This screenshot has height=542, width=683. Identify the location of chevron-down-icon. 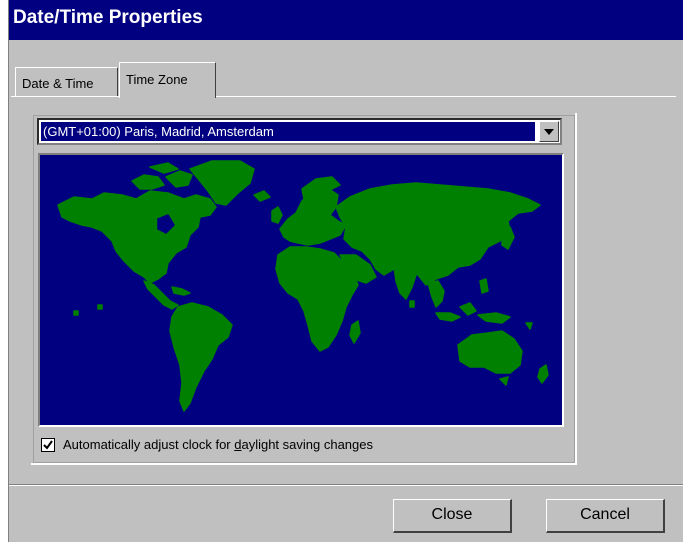
(549, 132).